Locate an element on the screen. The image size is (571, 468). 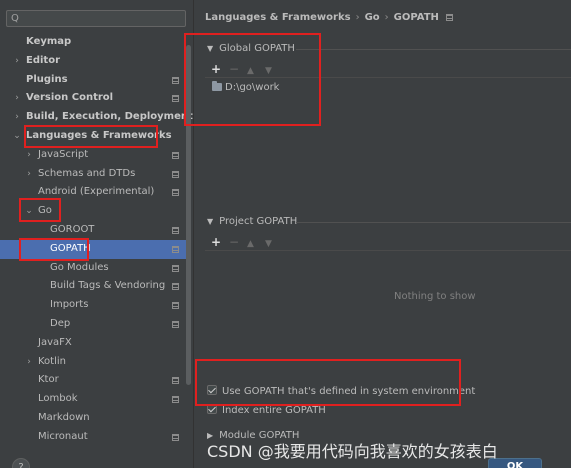
add-path-button: + is located at coordinates (220, 242).